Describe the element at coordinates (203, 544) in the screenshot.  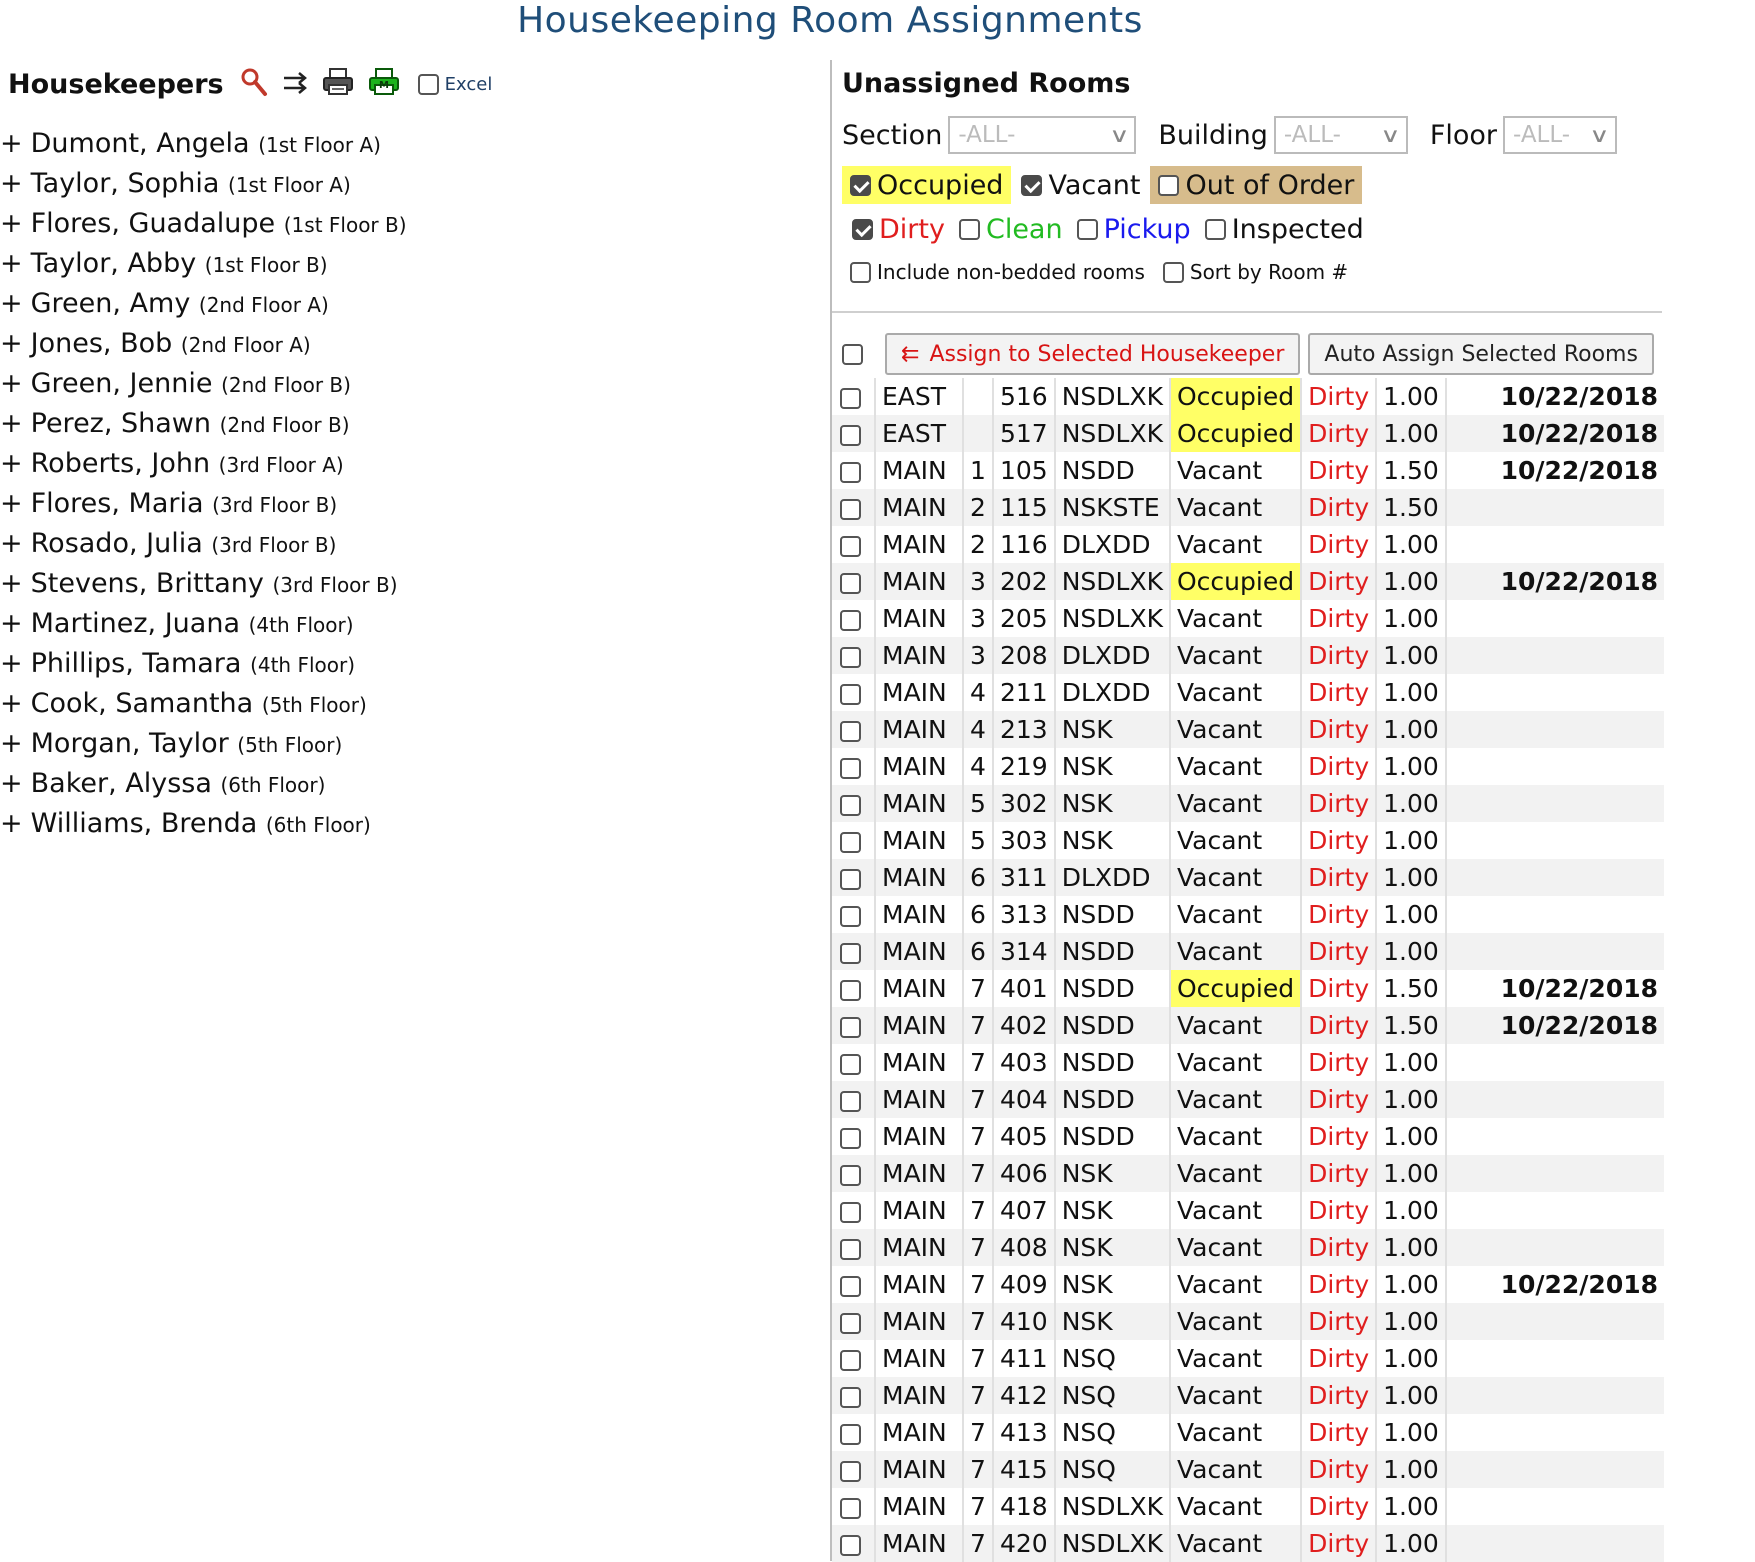
I see `housekeeper-item: + Rosado, Julia (3rd Floor B)` at that location.